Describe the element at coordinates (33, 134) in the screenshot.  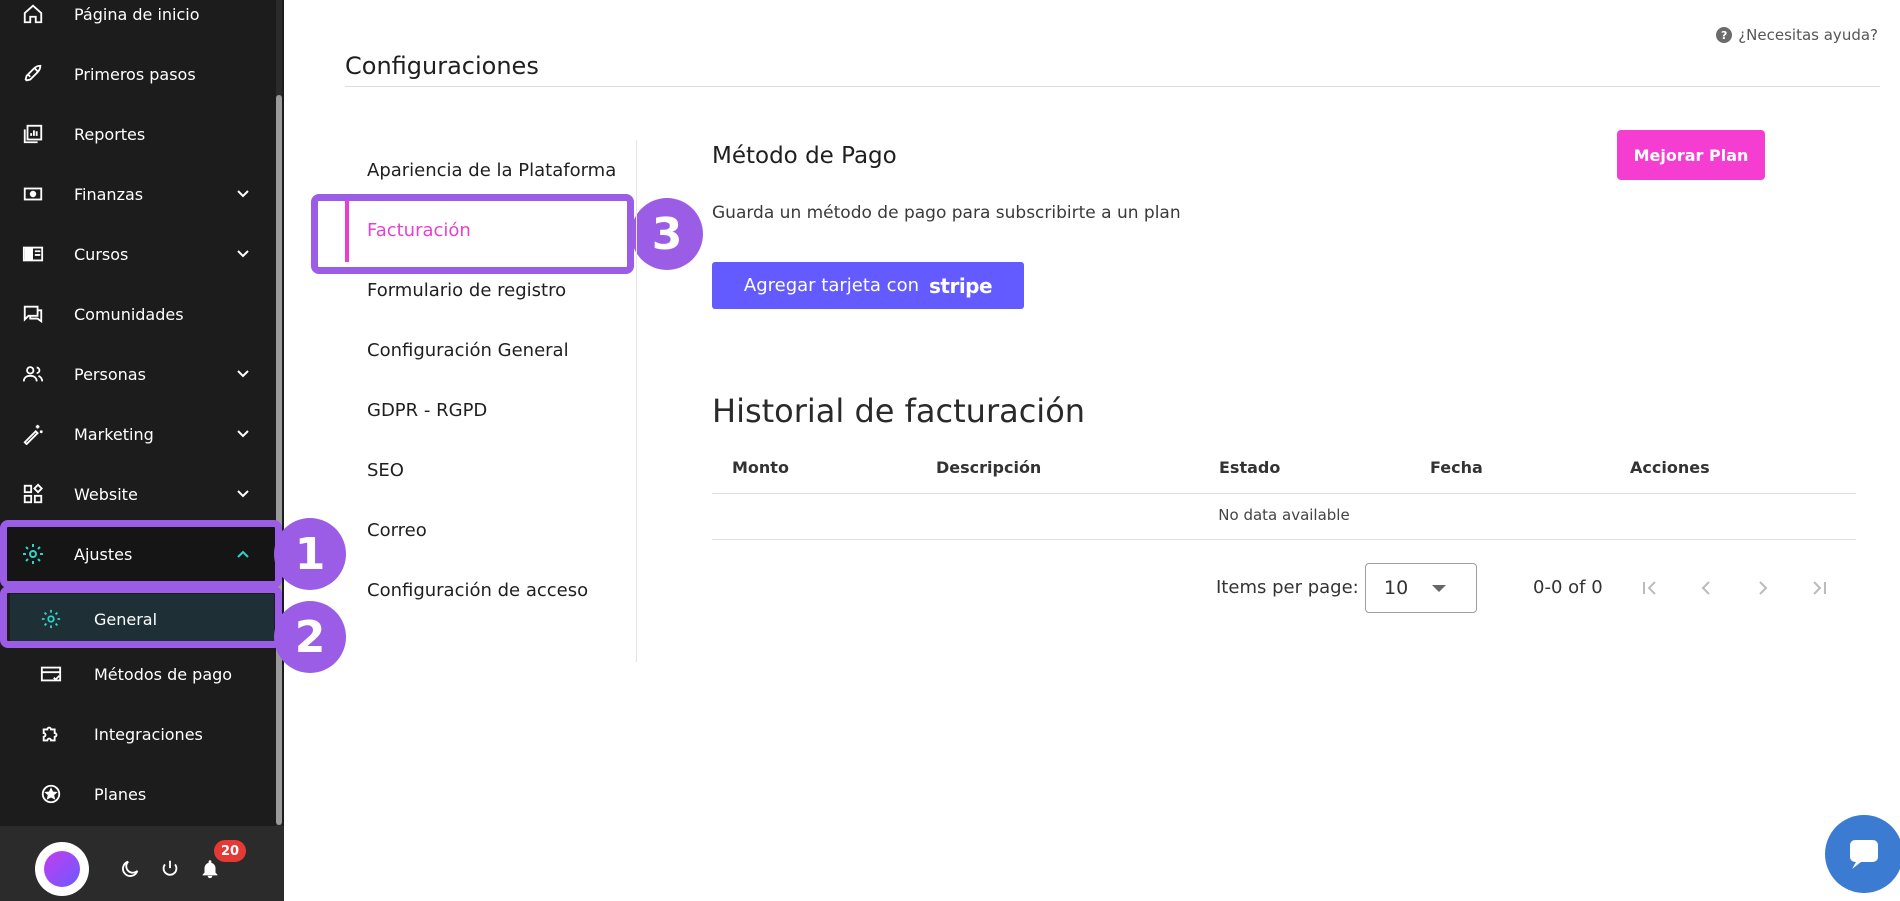
I see `reports-icon` at that location.